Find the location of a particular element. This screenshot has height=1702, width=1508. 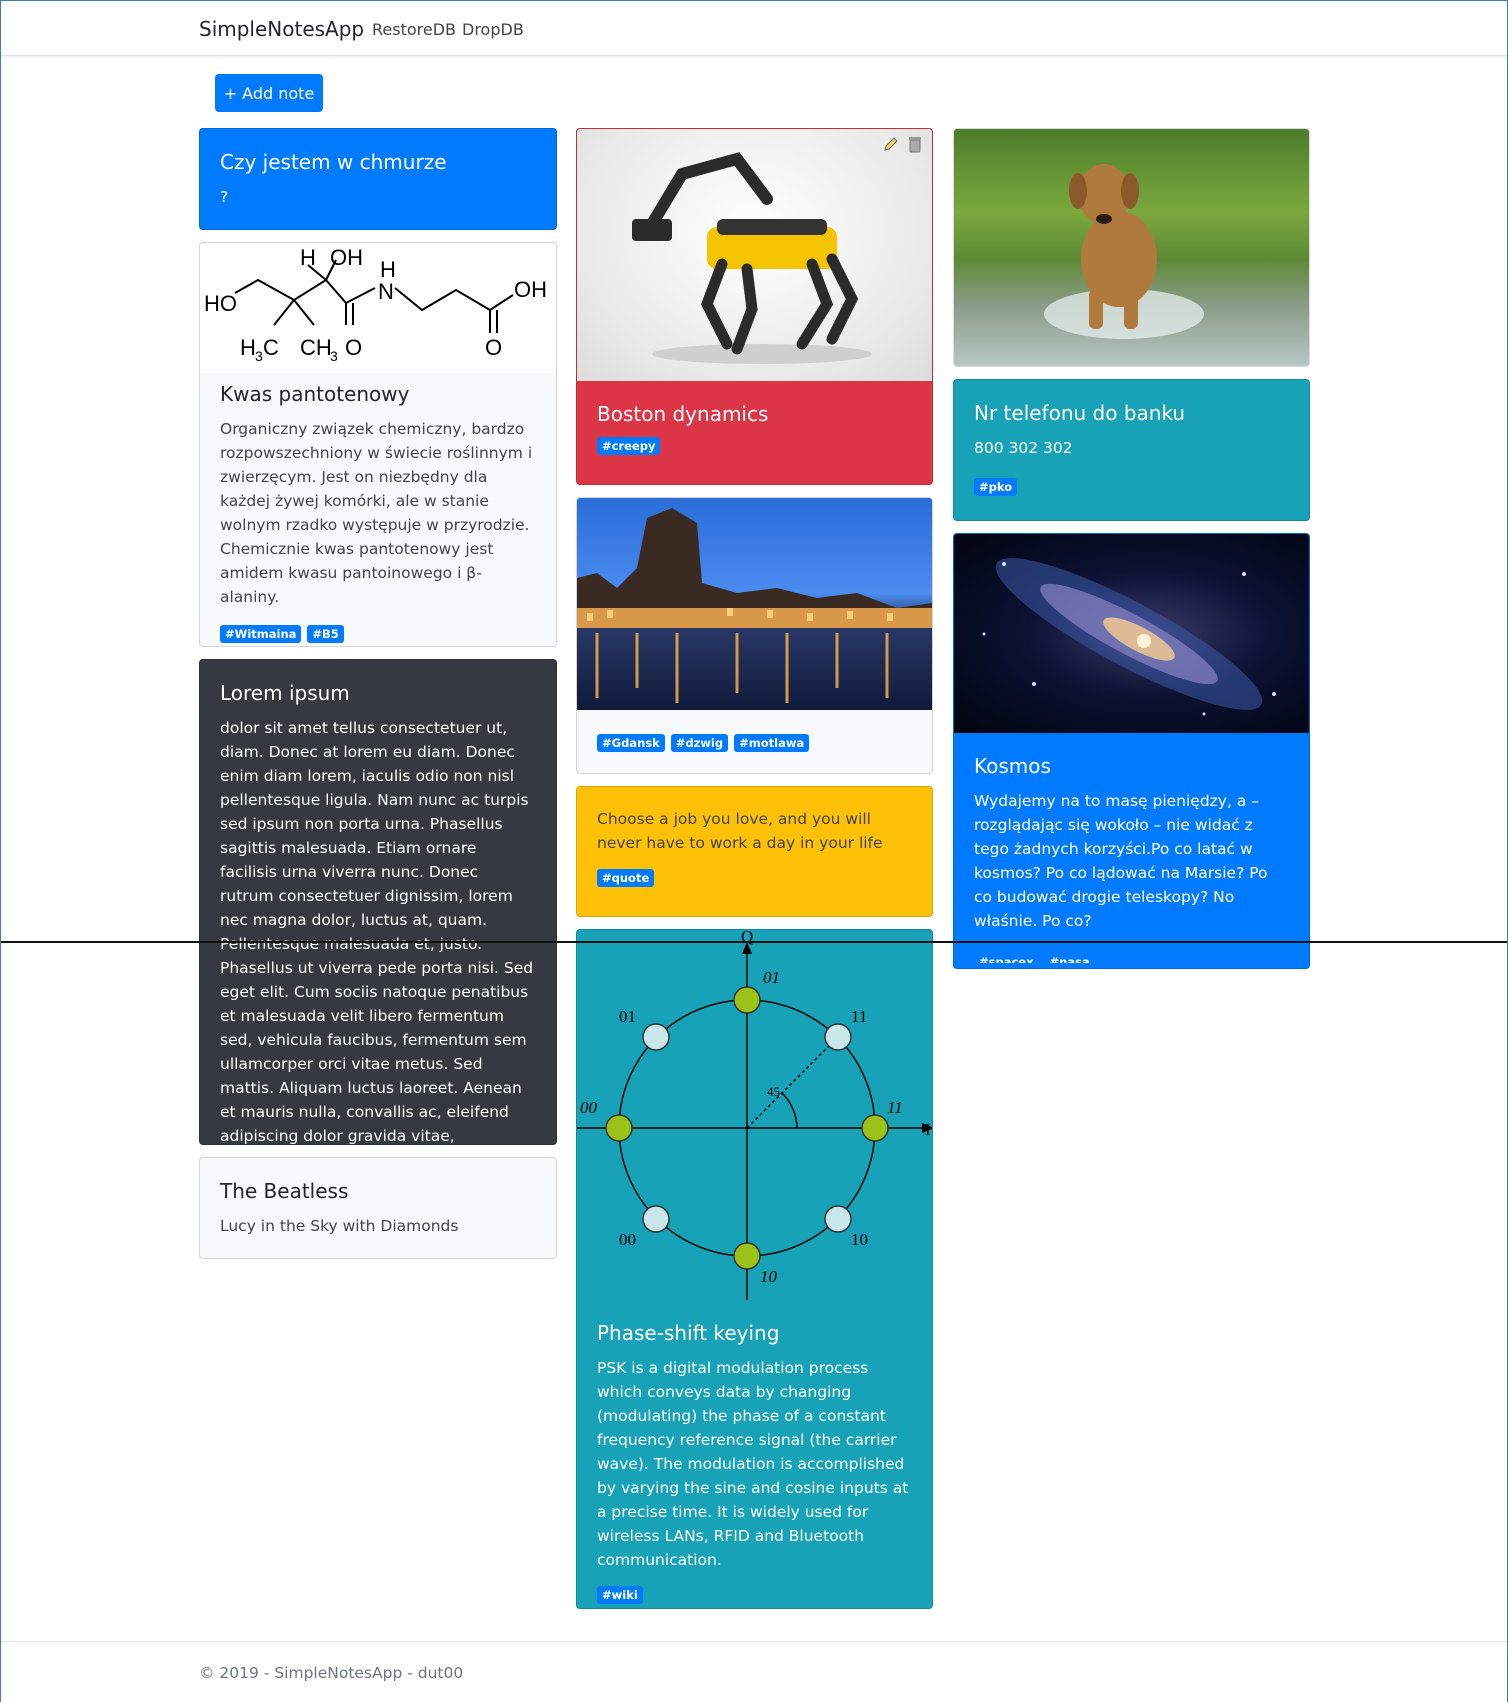

gdansk-image is located at coordinates (754, 604).